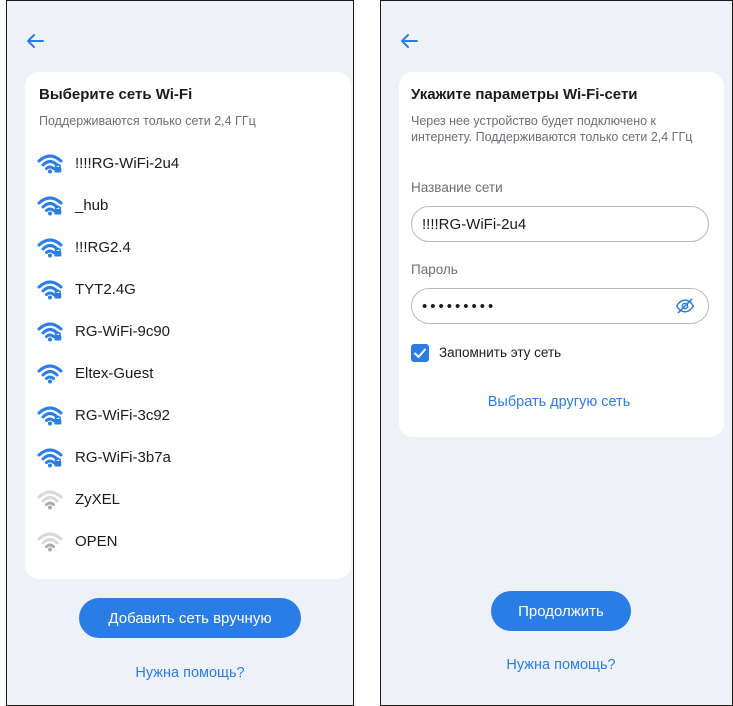 This screenshot has width=733, height=706. What do you see at coordinates (457, 187) in the screenshot?
I see `network-name-label: Название сети` at bounding box center [457, 187].